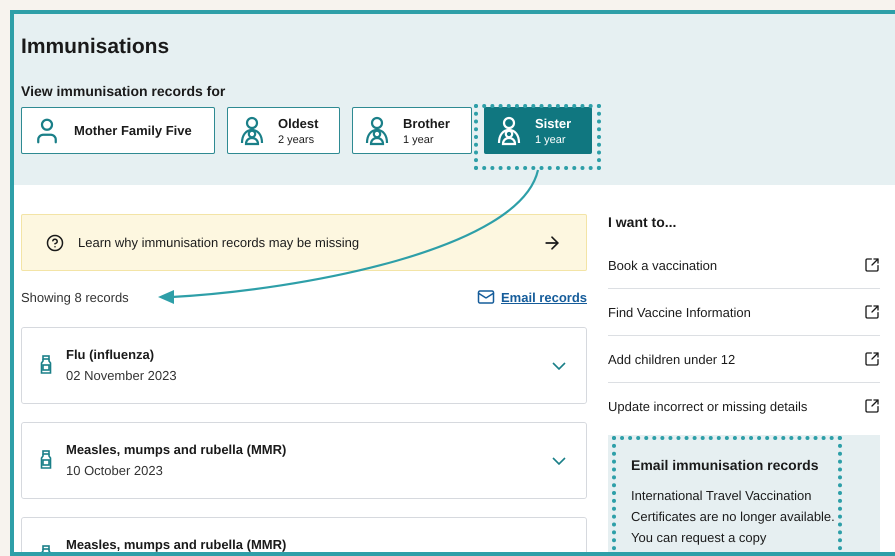 The image size is (895, 556). What do you see at coordinates (118, 130) in the screenshot?
I see `person-tab: Mother Family Five` at bounding box center [118, 130].